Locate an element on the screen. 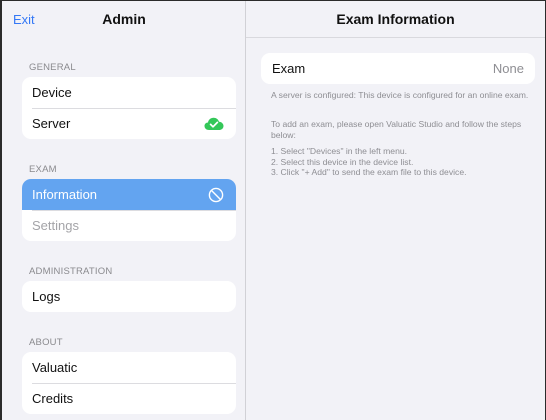 This screenshot has width=546, height=420. sidebar-title: Admin is located at coordinates (124, 19).